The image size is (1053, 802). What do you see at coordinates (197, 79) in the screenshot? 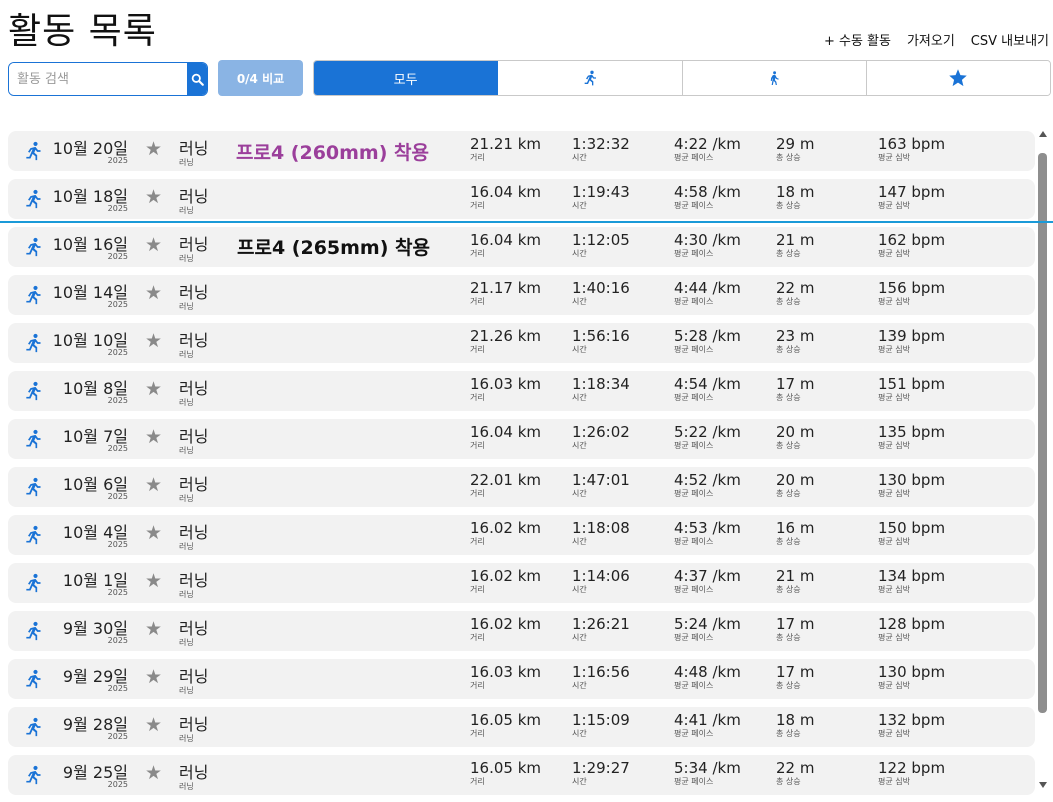
I see `search-button` at bounding box center [197, 79].